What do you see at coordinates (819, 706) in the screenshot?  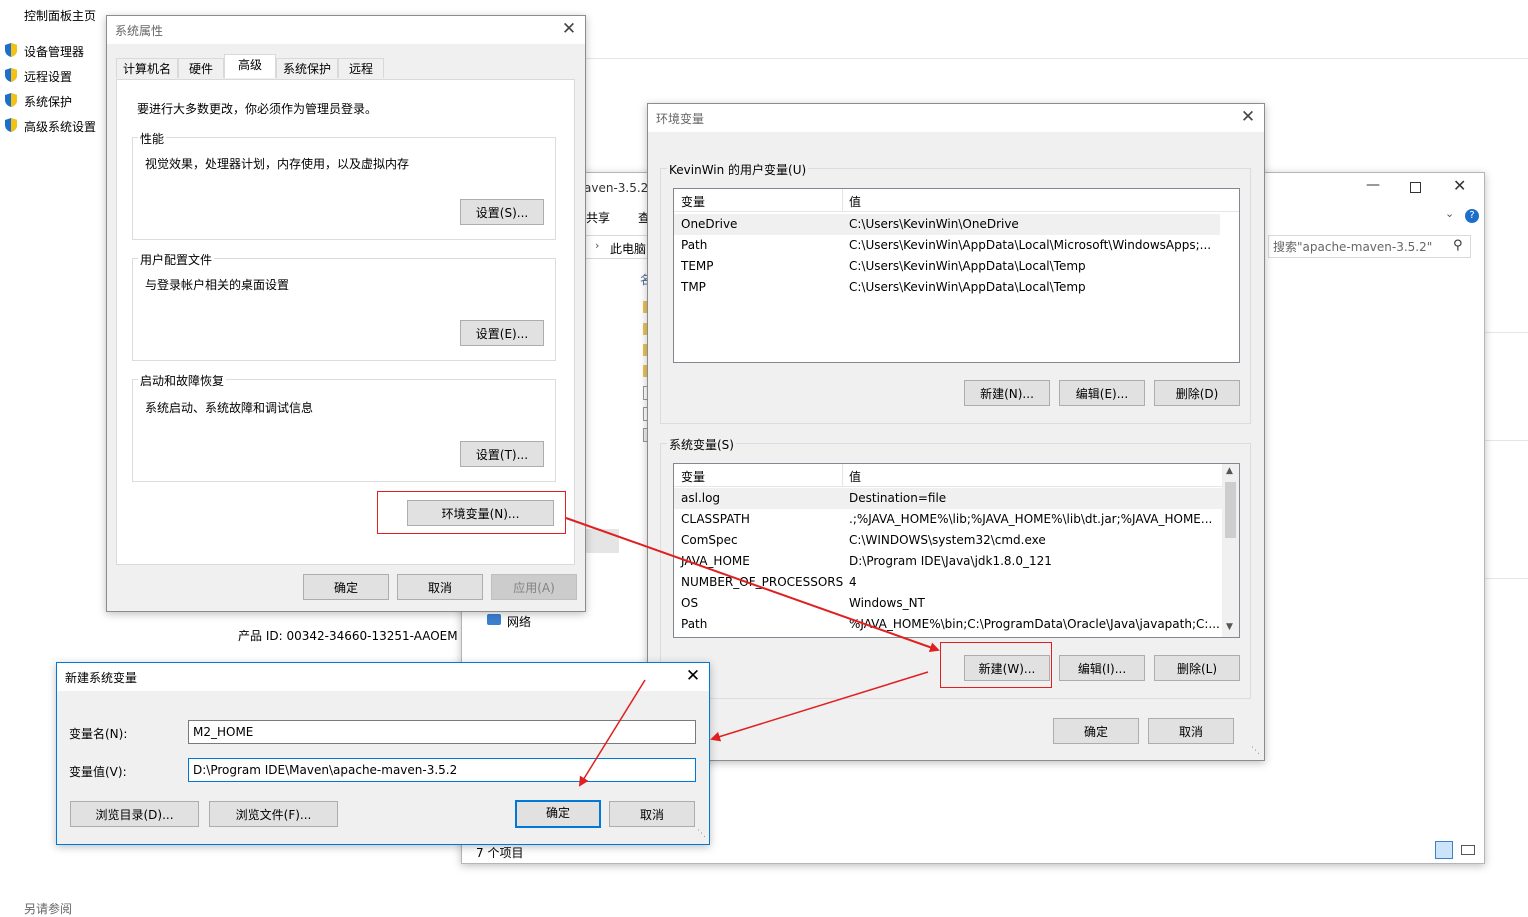 I see `arrow-new-to-dialog` at bounding box center [819, 706].